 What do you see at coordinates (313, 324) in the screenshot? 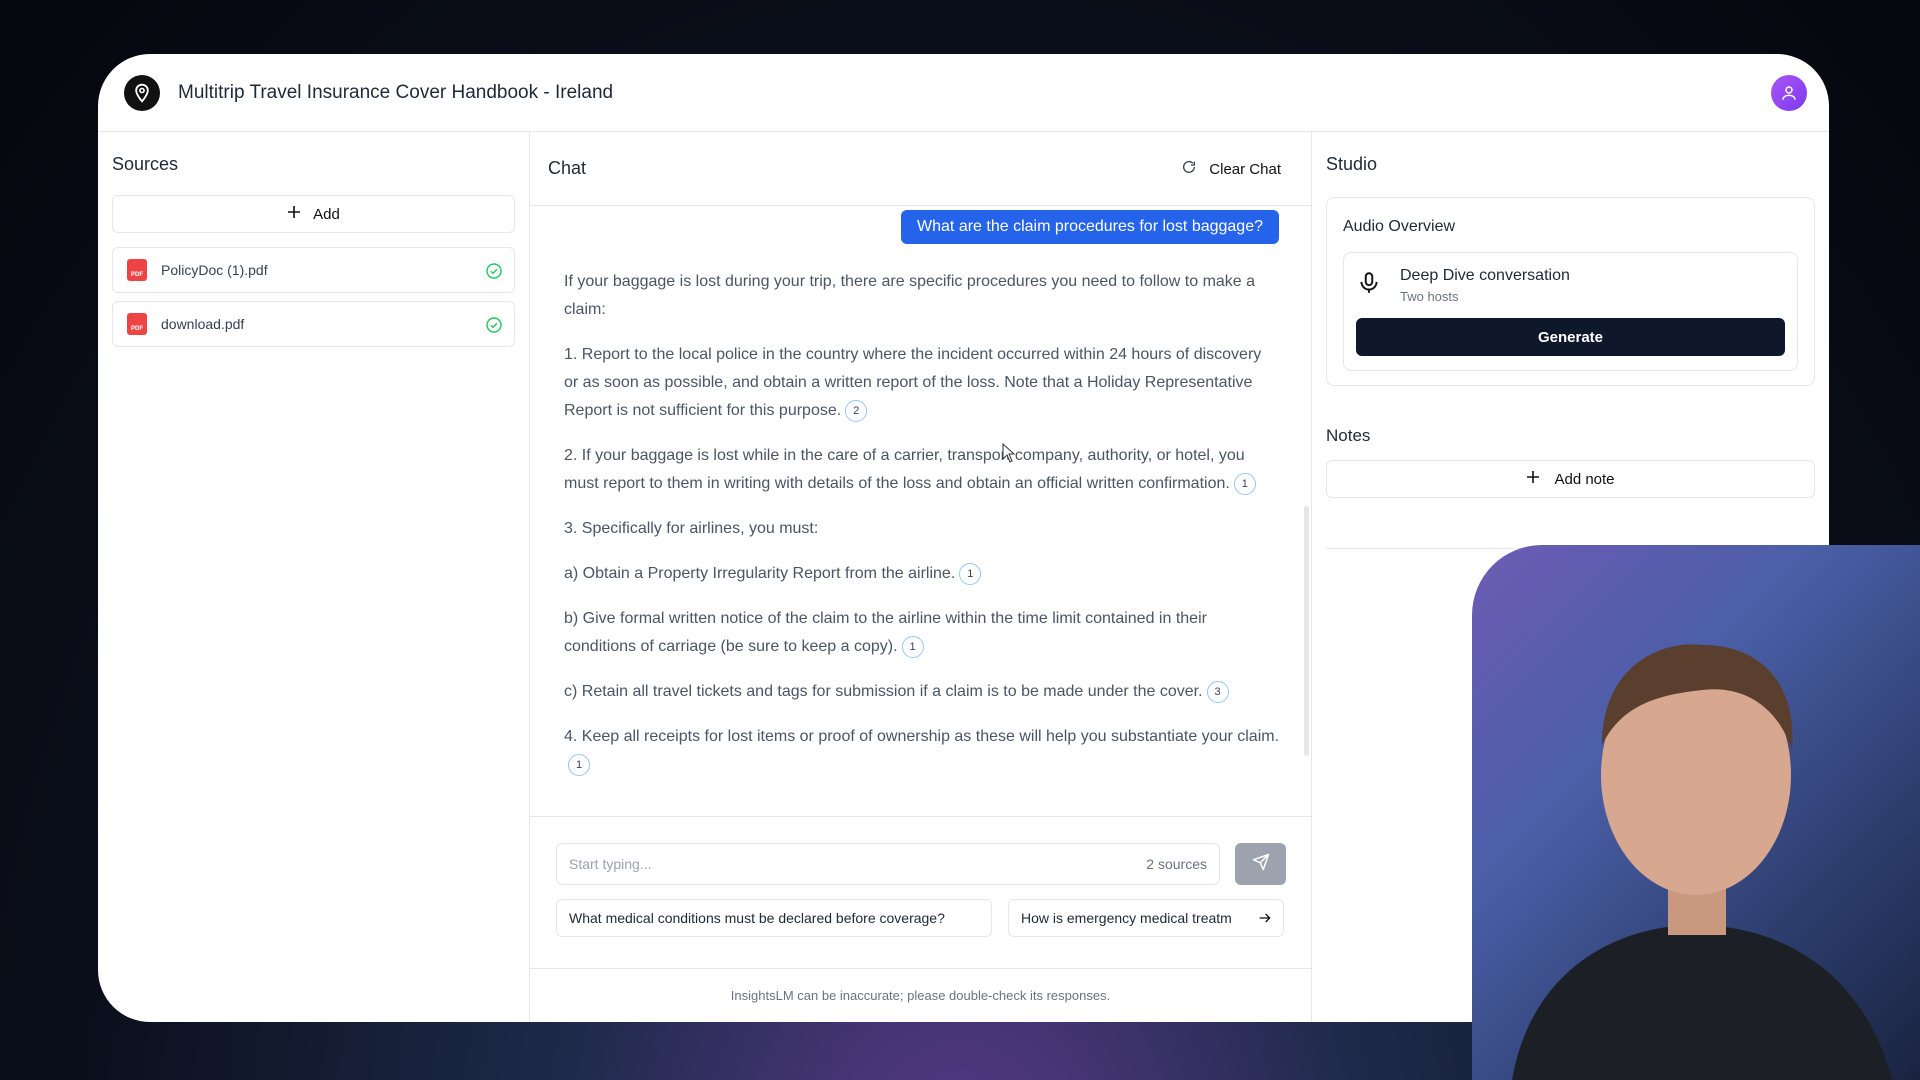
I see `source-item: PDF download.pdf` at bounding box center [313, 324].